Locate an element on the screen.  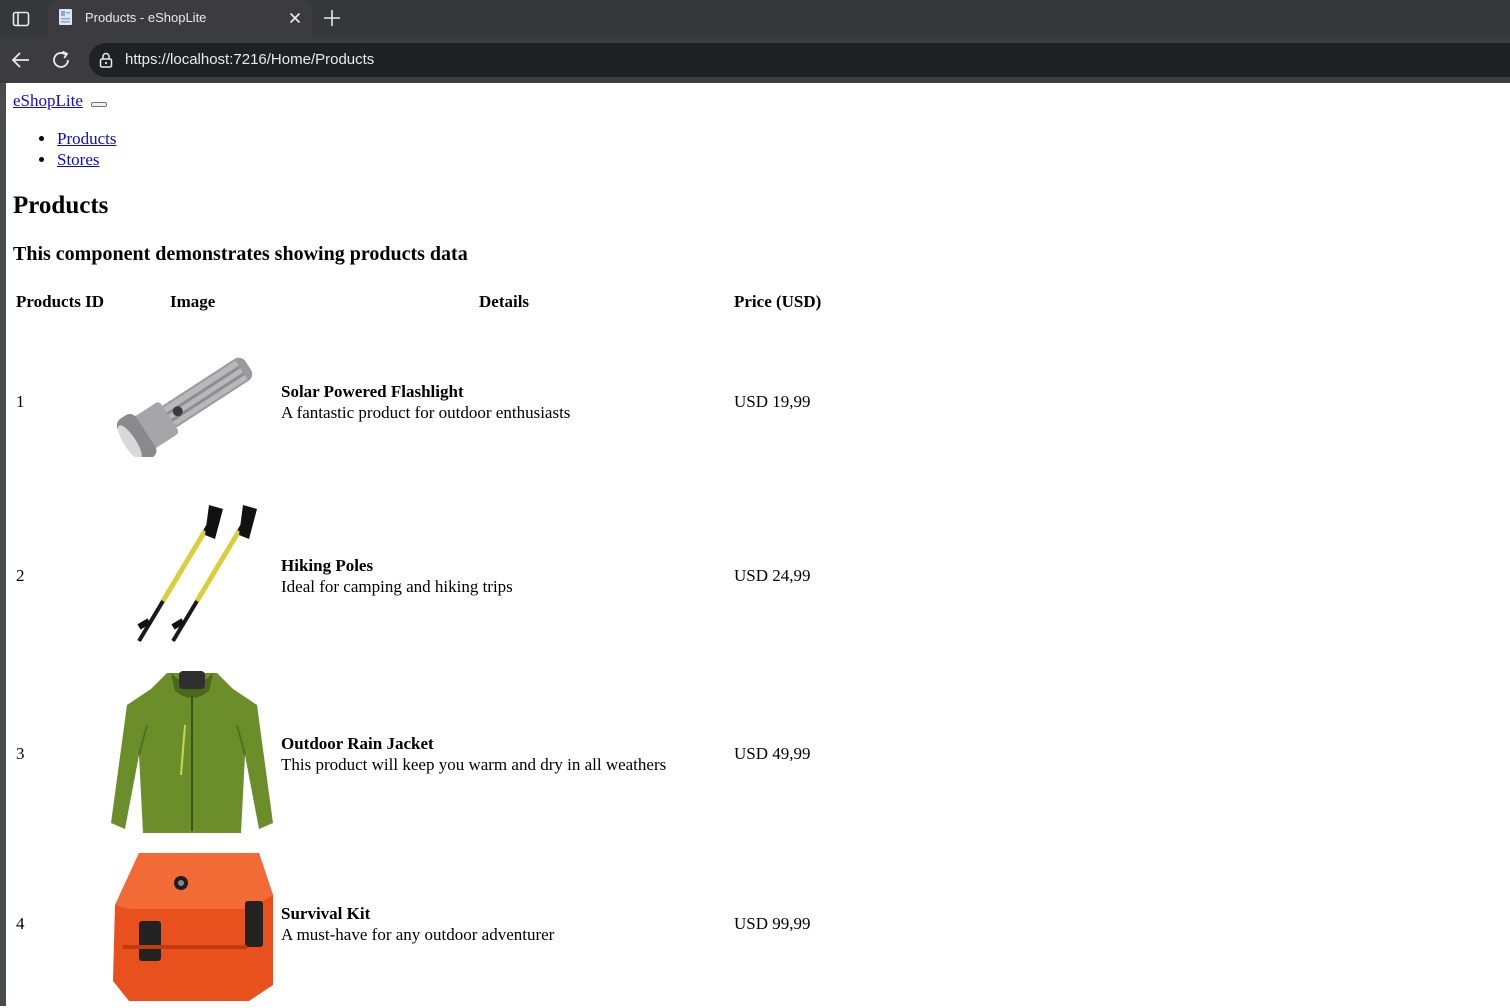
flashlight-image-icon is located at coordinates (192, 404).